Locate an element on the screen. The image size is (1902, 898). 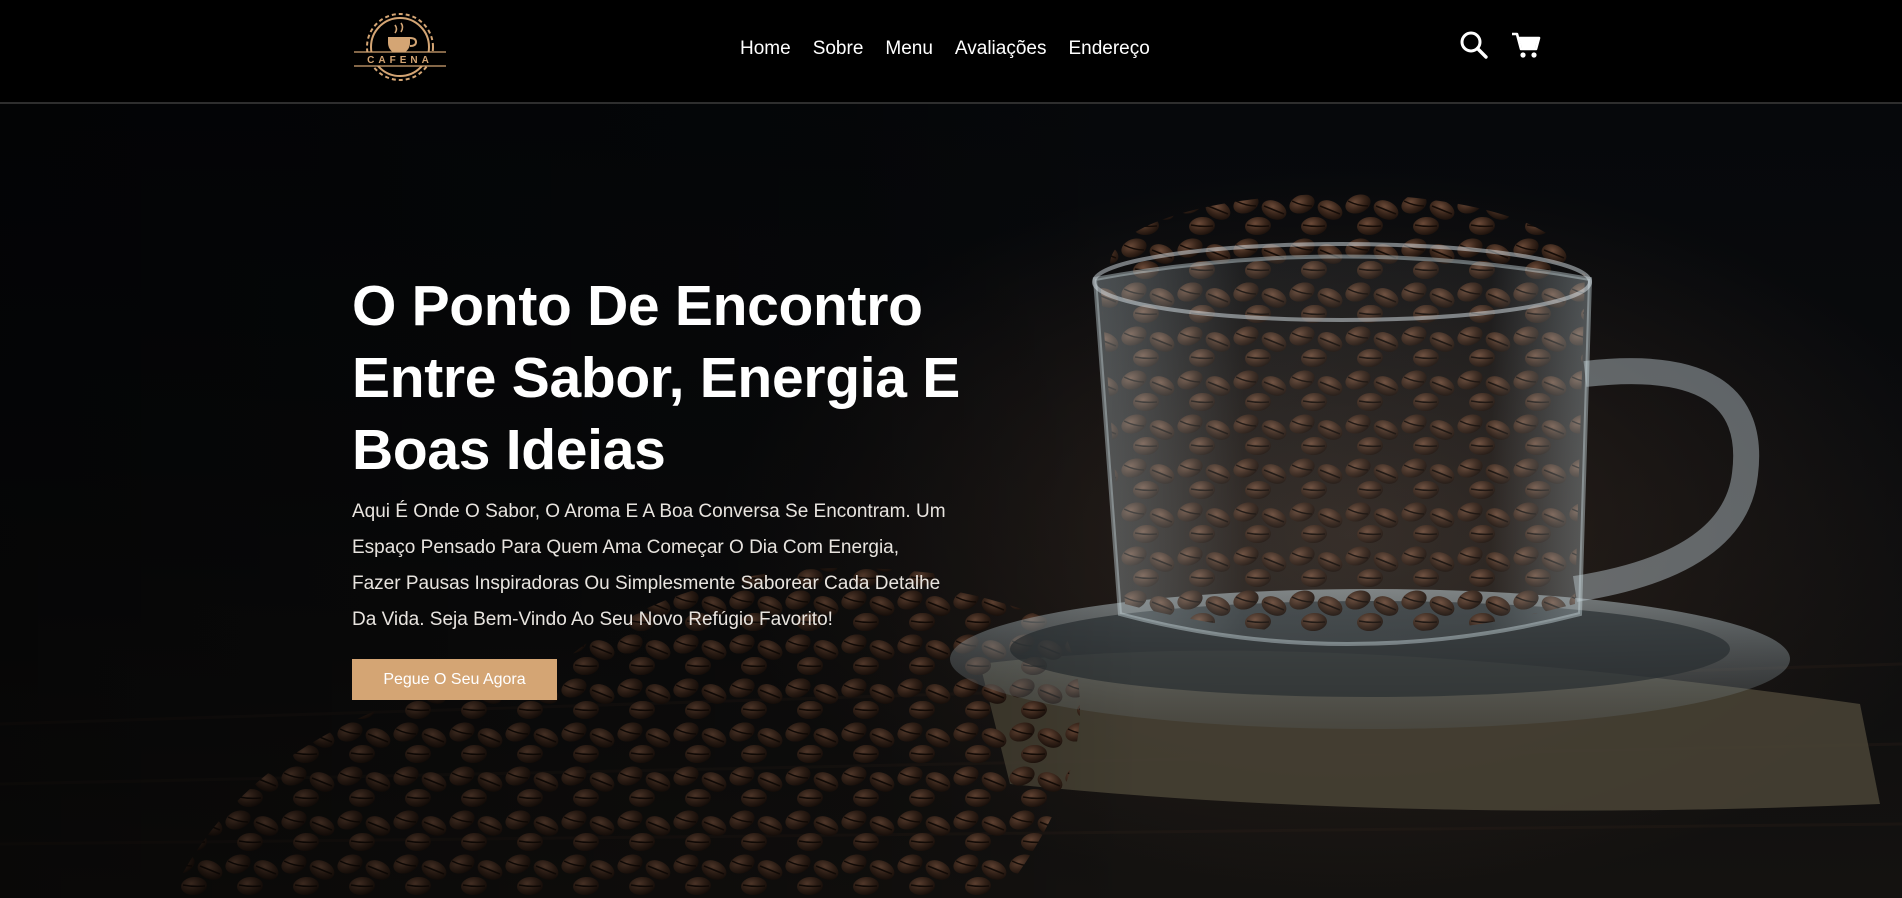
main-nav: Home Sobre Menu Avaliações Endereço is located at coordinates (945, 49).